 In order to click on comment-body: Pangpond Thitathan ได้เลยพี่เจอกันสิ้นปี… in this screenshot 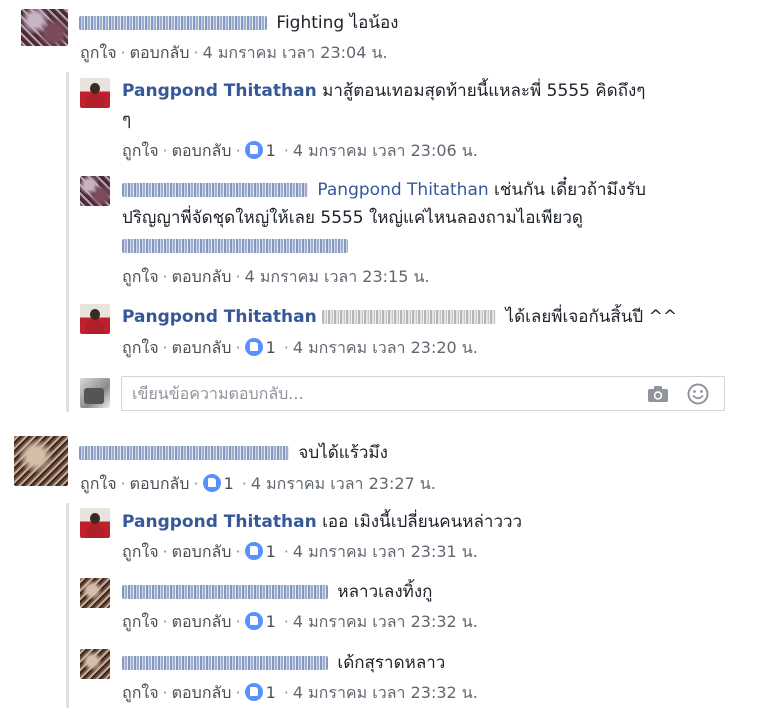, I will do `click(399, 317)`.